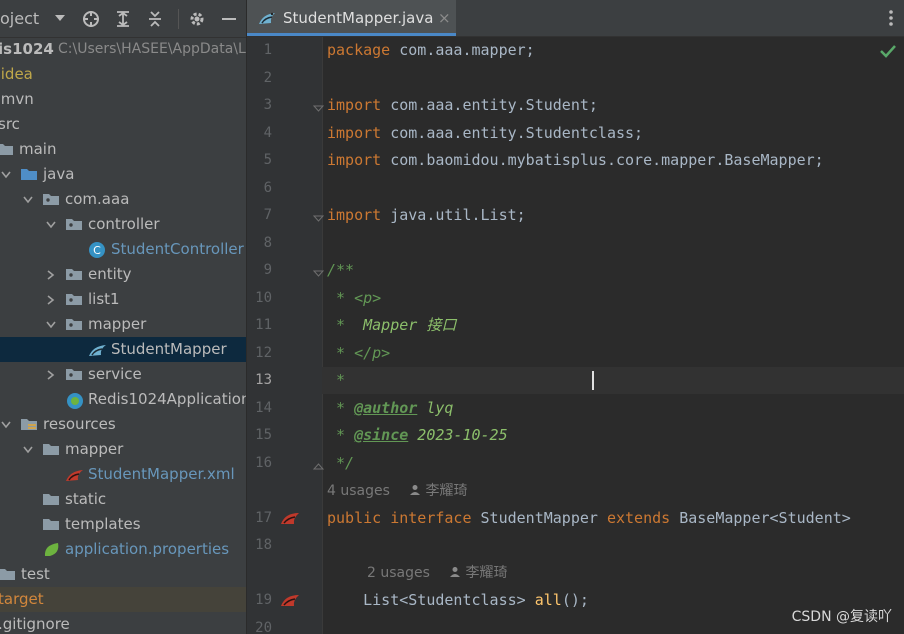 The width and height of the screenshot is (904, 634). What do you see at coordinates (444, 18) in the screenshot?
I see `close-icon: ×` at bounding box center [444, 18].